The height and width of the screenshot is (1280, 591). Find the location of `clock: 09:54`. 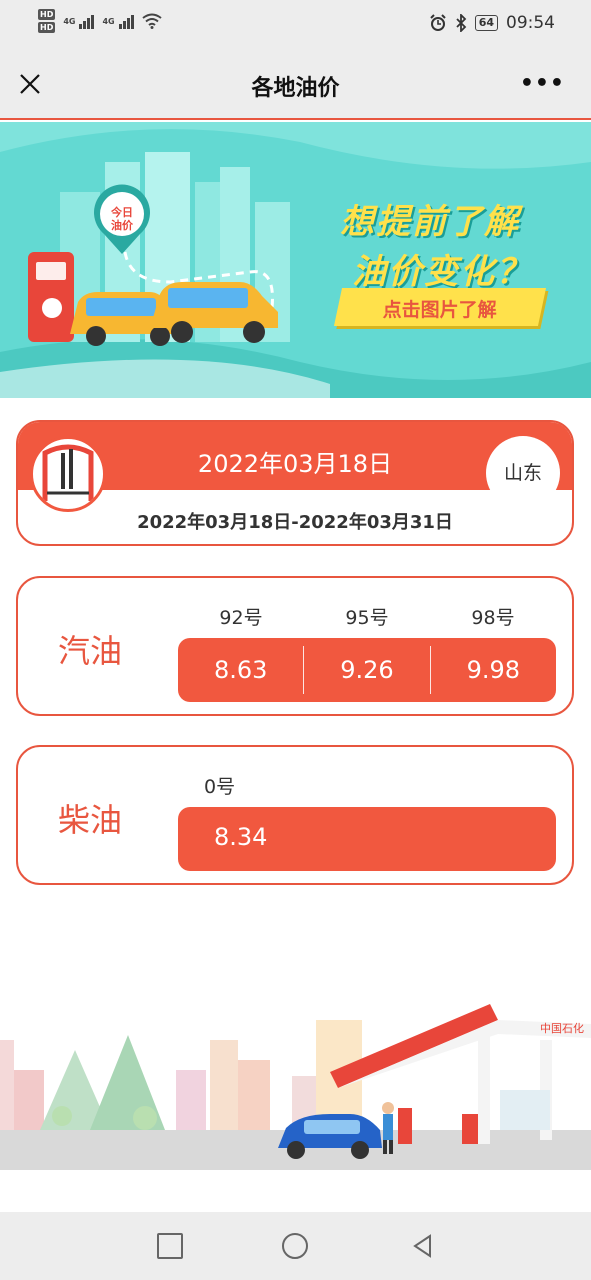

clock: 09:54 is located at coordinates (530, 23).